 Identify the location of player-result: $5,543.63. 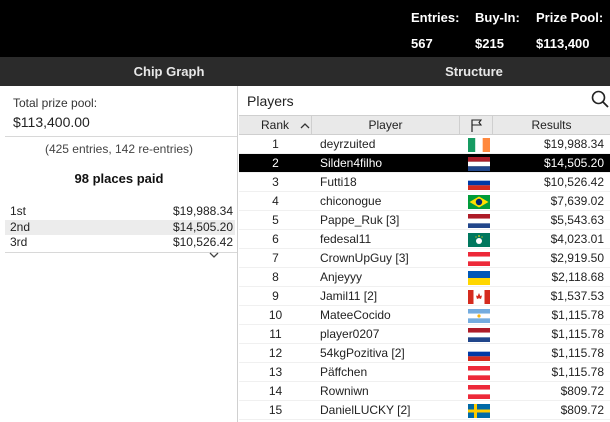
(577, 220).